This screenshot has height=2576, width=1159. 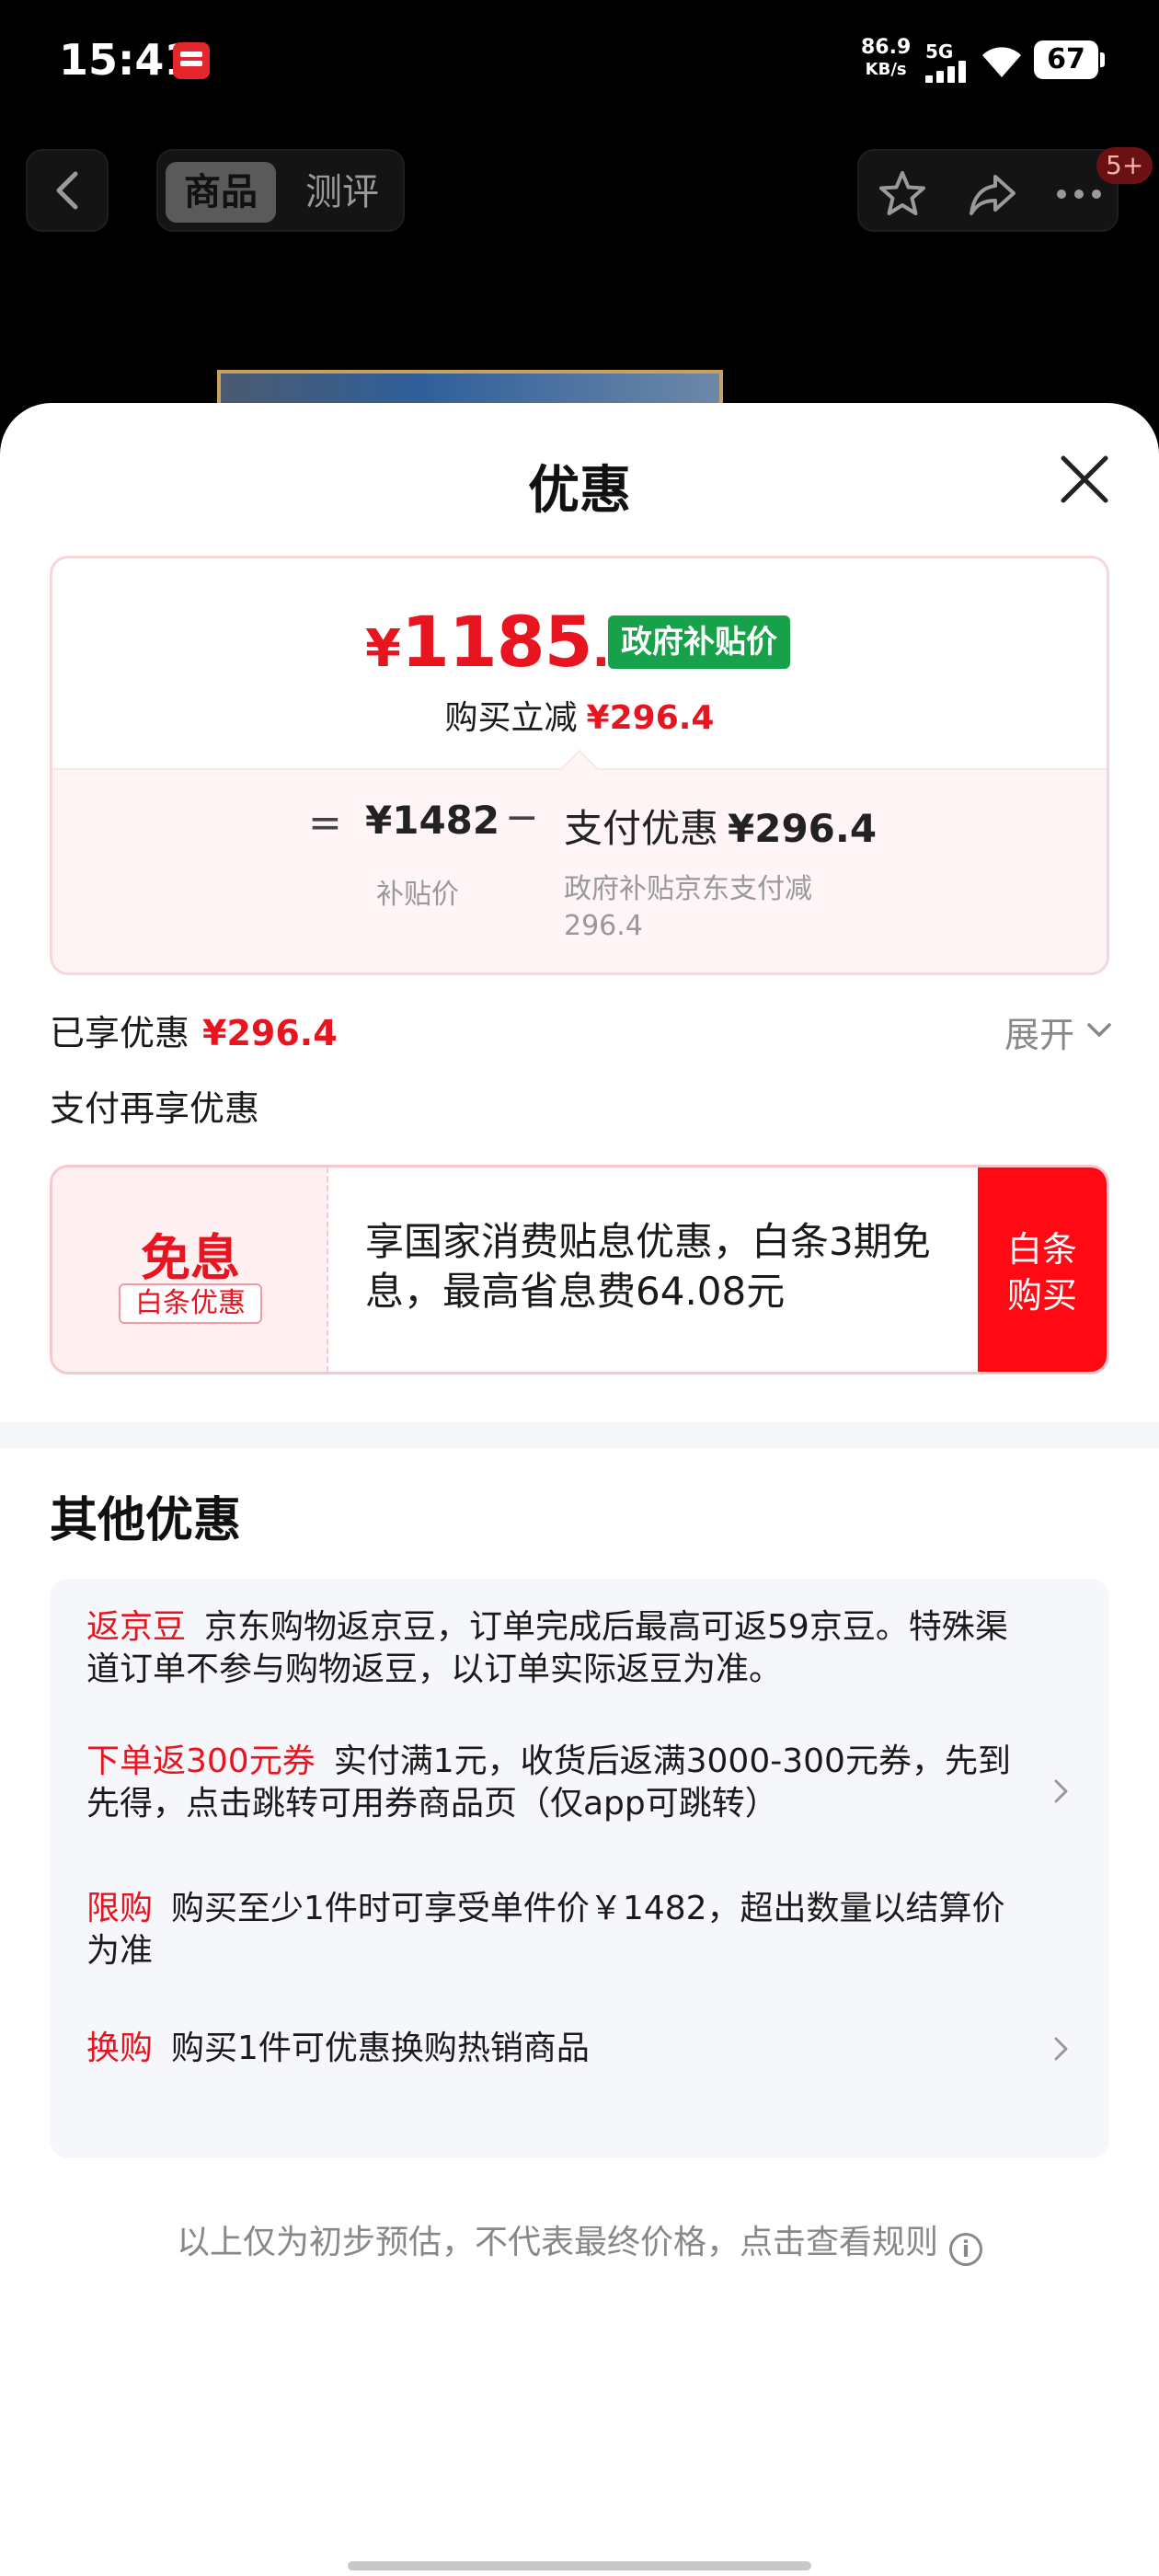 I want to click on payment-discount-amount: ¥296.4, so click(x=803, y=828).